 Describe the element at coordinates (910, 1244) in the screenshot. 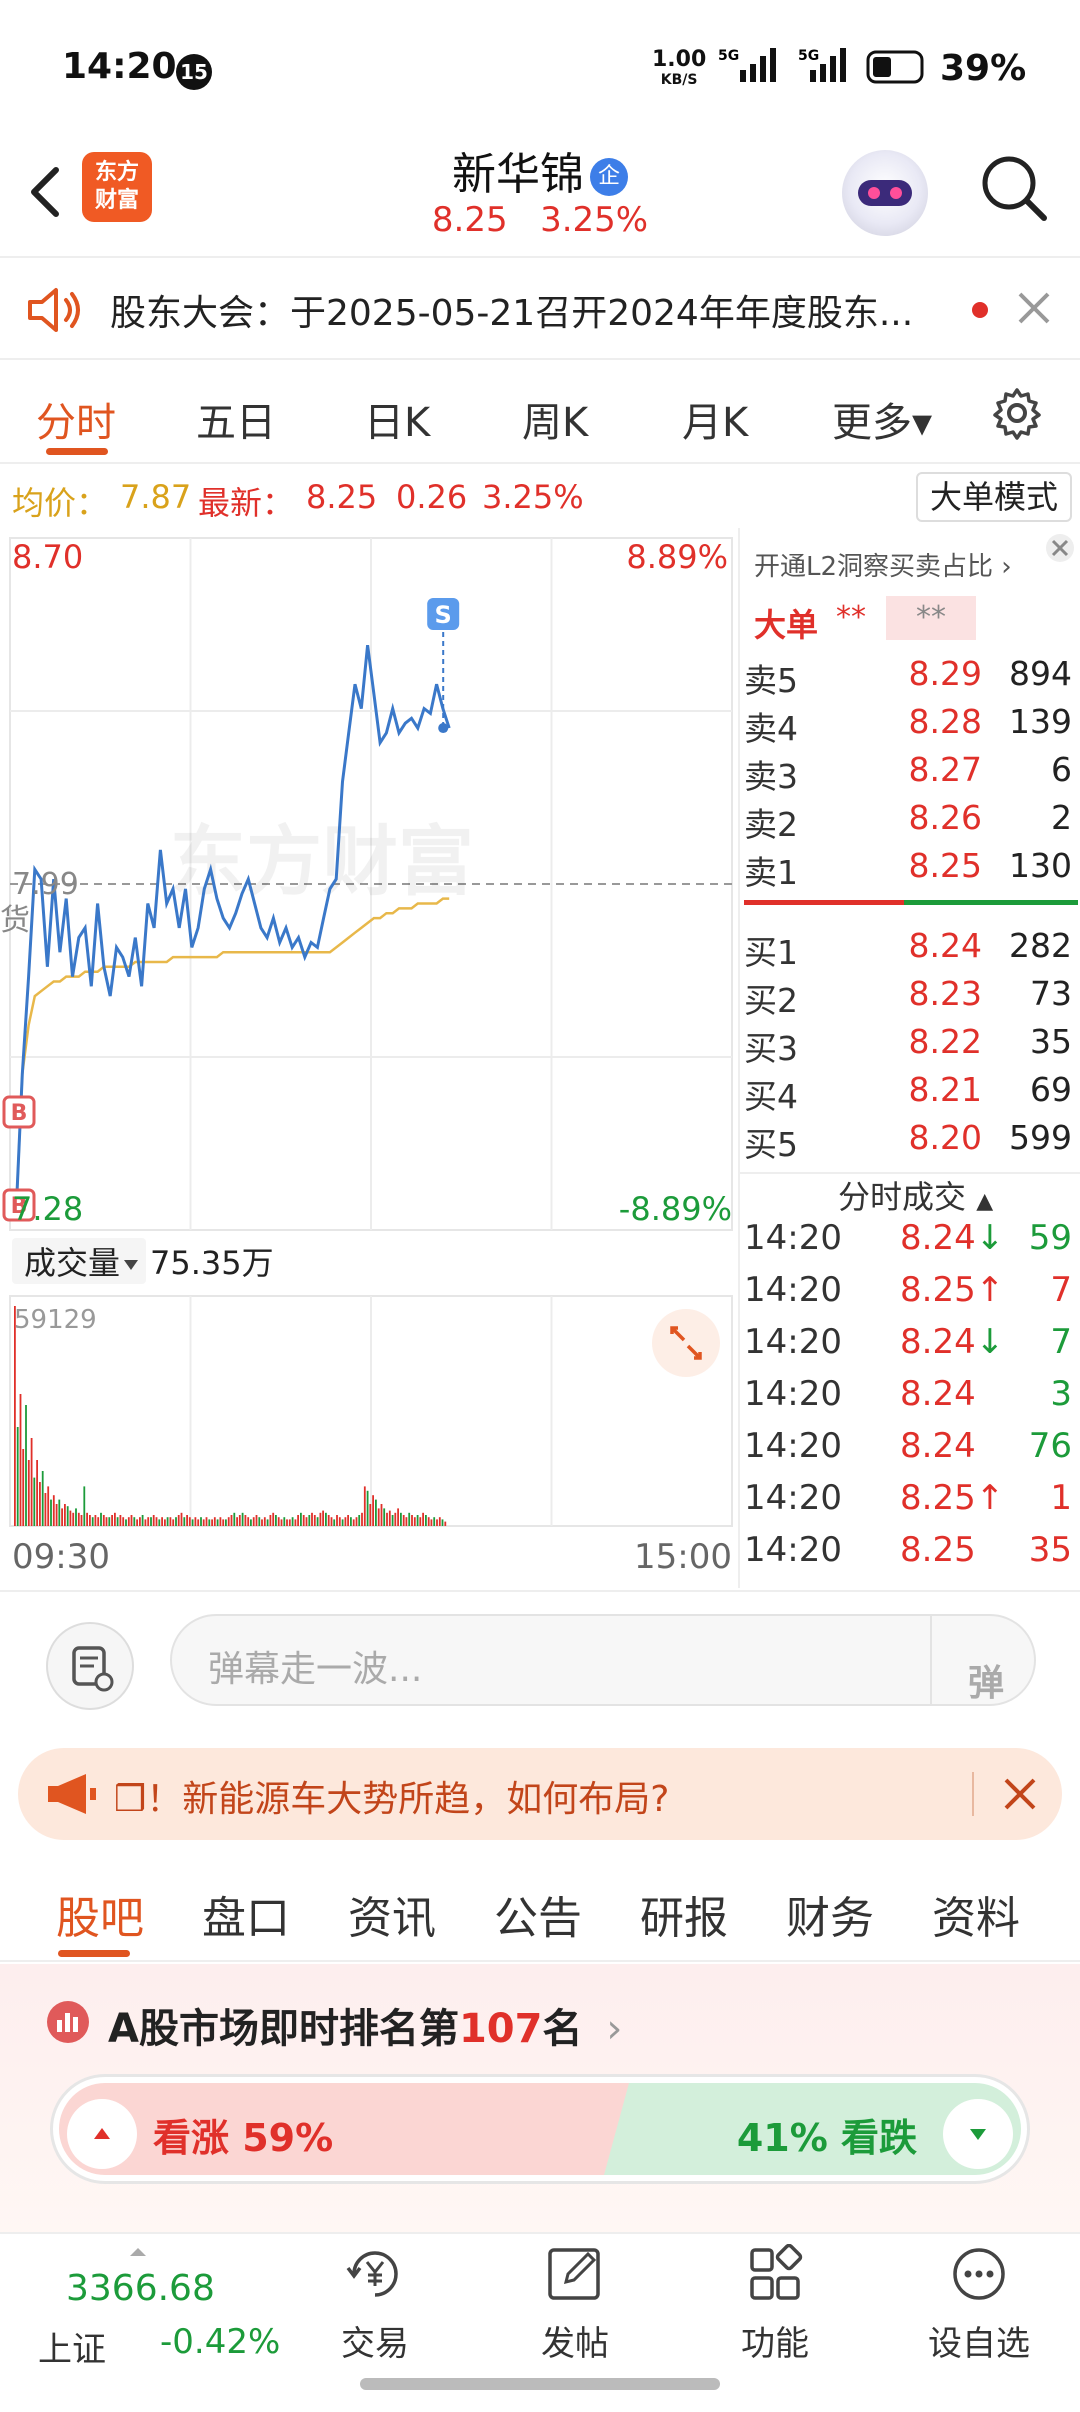

I see `tick-row: 14:20 8.24↓ 59` at that location.